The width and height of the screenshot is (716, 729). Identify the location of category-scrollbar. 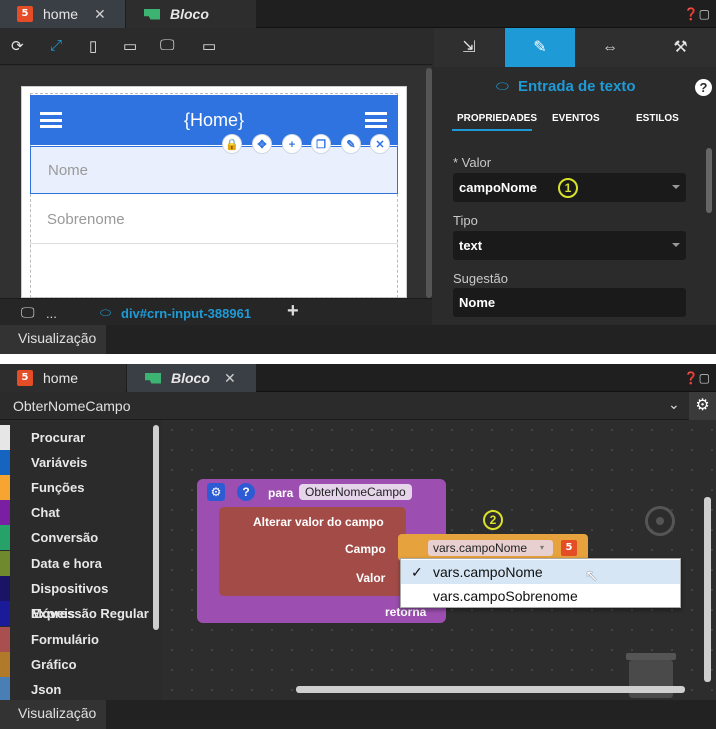
(156, 527).